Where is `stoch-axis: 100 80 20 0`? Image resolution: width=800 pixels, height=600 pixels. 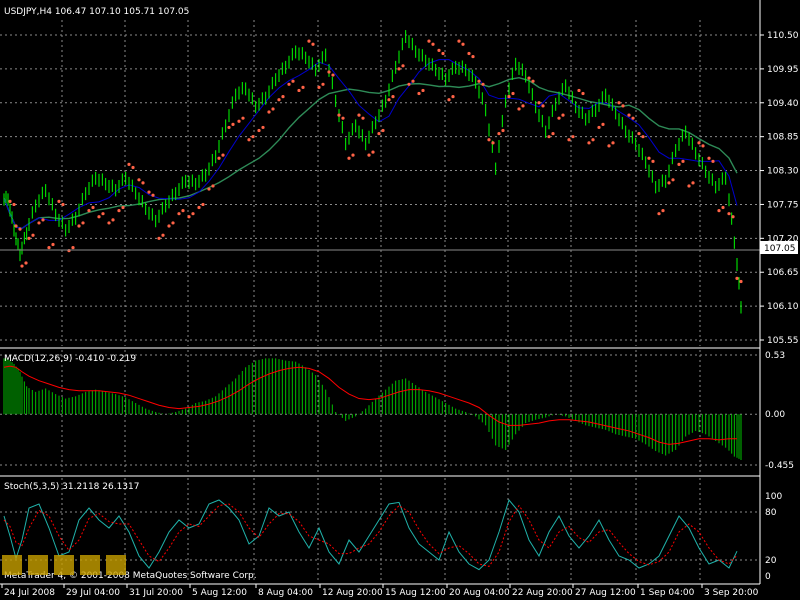 stoch-axis: 100 80 20 0 is located at coordinates (773, 537).